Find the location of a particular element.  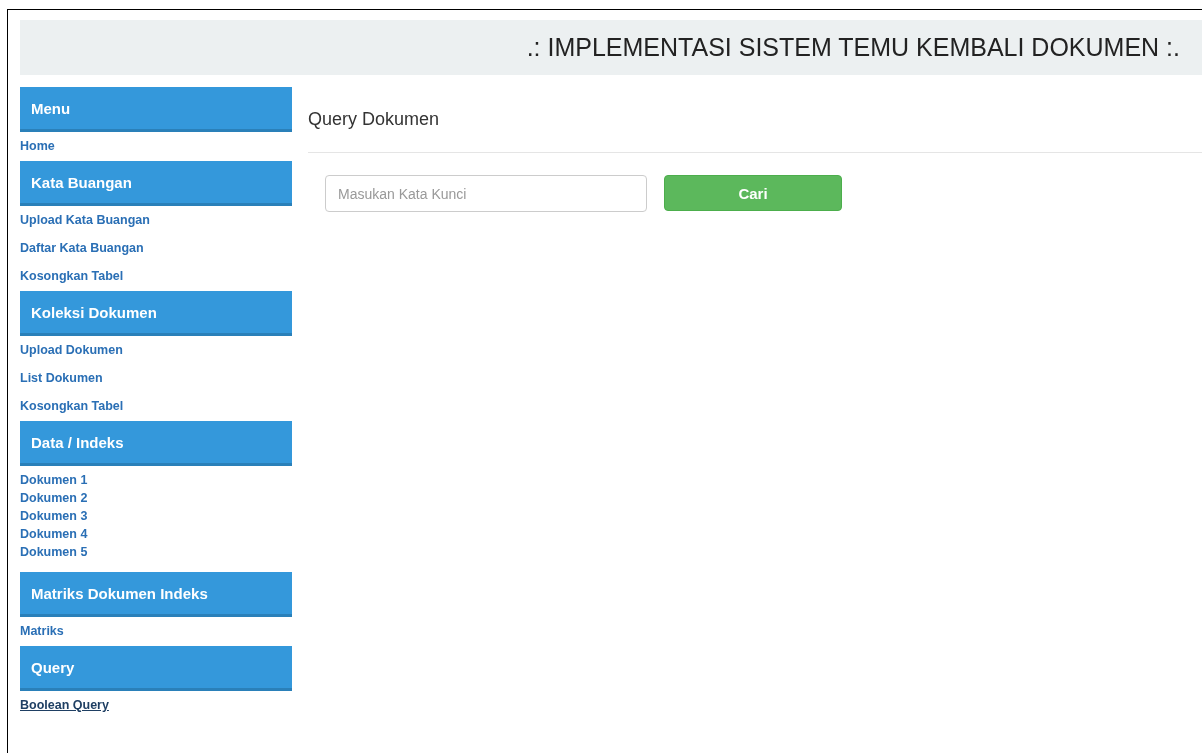

section-heading: Kata Buangan is located at coordinates (156, 183).